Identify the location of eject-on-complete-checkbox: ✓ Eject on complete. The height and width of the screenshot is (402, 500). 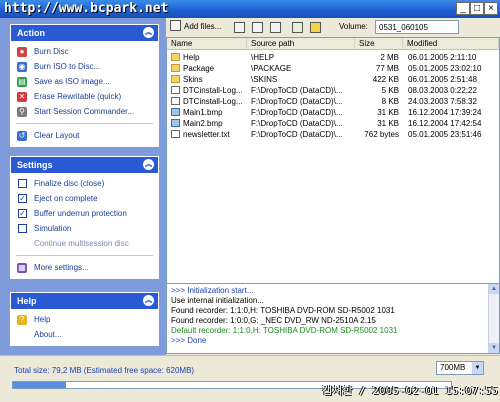
(84, 198).